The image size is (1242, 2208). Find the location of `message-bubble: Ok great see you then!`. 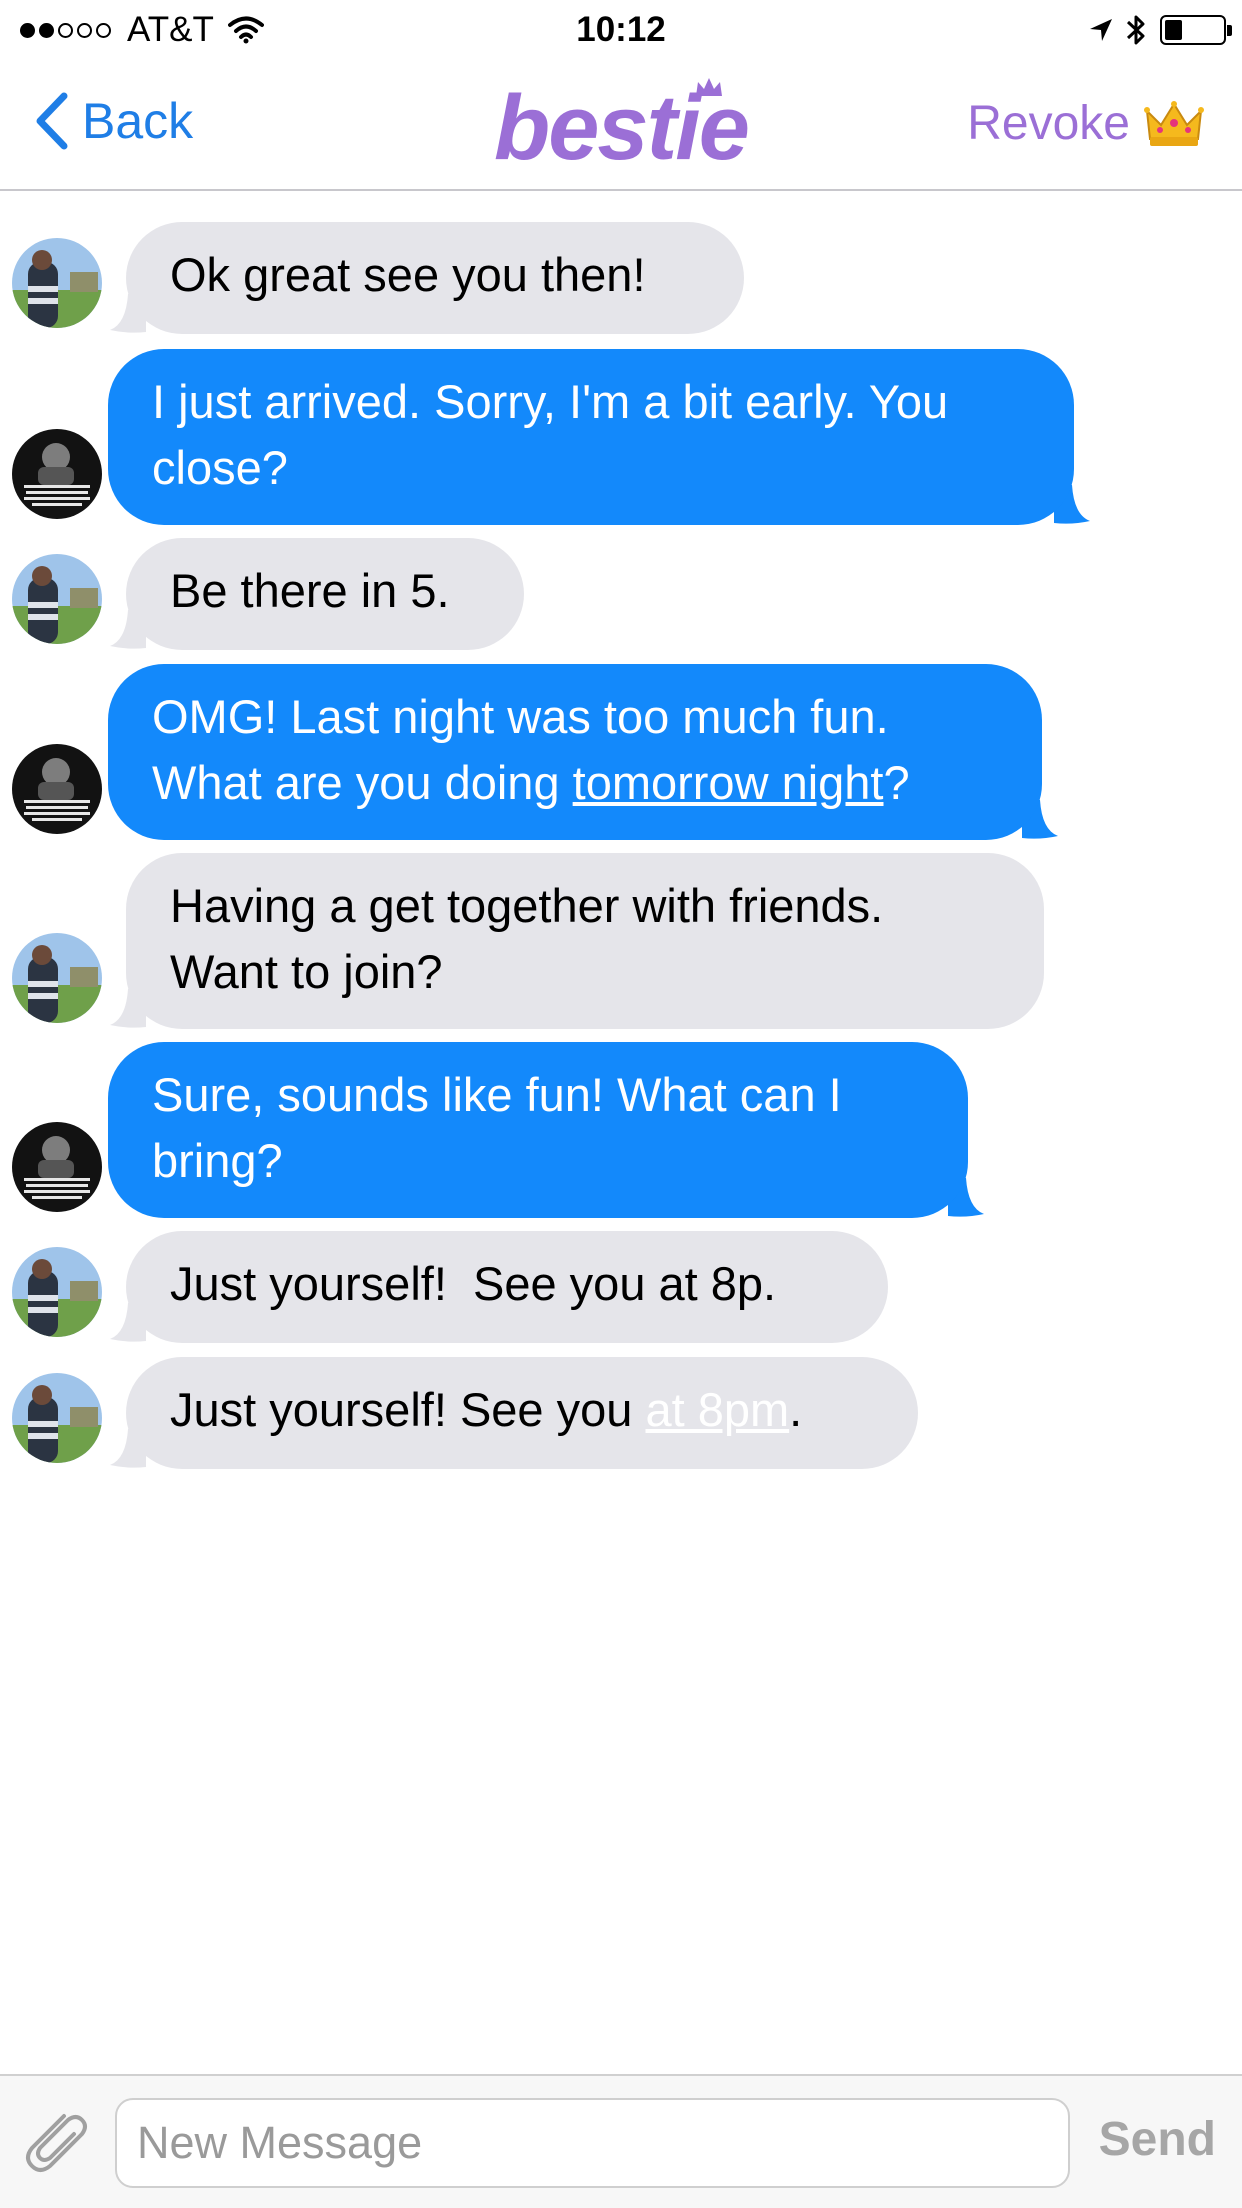

message-bubble: Ok great see you then! is located at coordinates (435, 278).